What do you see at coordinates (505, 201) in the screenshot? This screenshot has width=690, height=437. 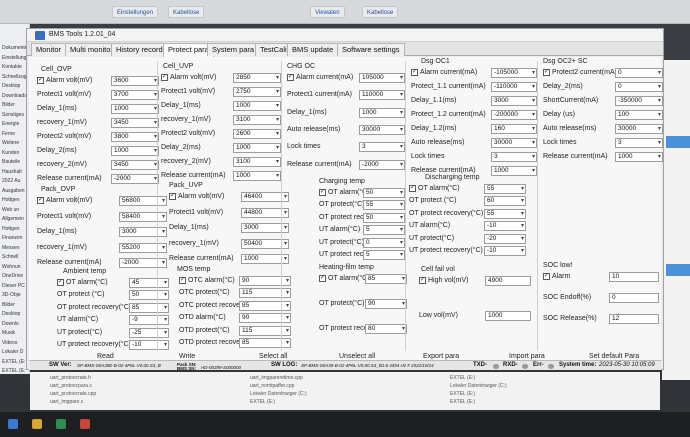 I see `discharging_temp-value-field: 60` at bounding box center [505, 201].